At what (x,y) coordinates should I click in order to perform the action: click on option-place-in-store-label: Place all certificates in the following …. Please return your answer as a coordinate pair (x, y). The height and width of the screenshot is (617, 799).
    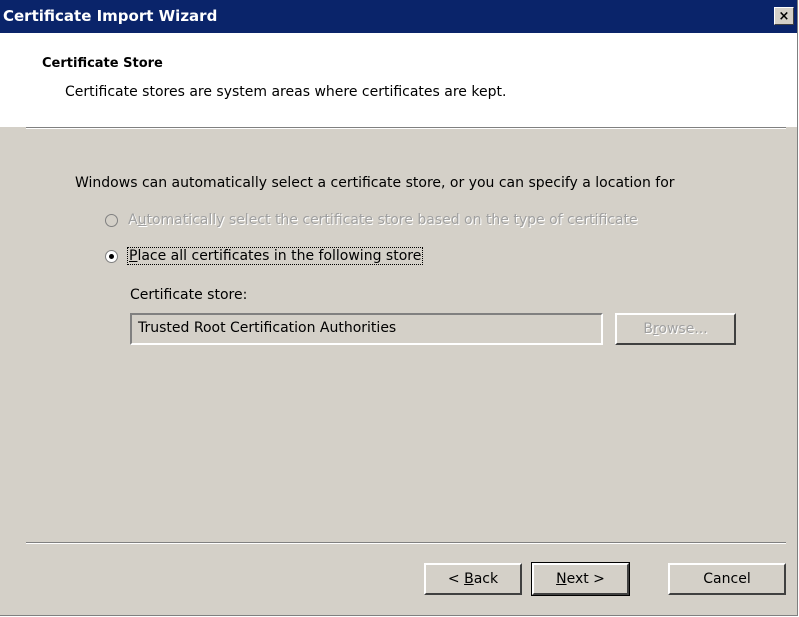
    Looking at the image, I should click on (275, 256).